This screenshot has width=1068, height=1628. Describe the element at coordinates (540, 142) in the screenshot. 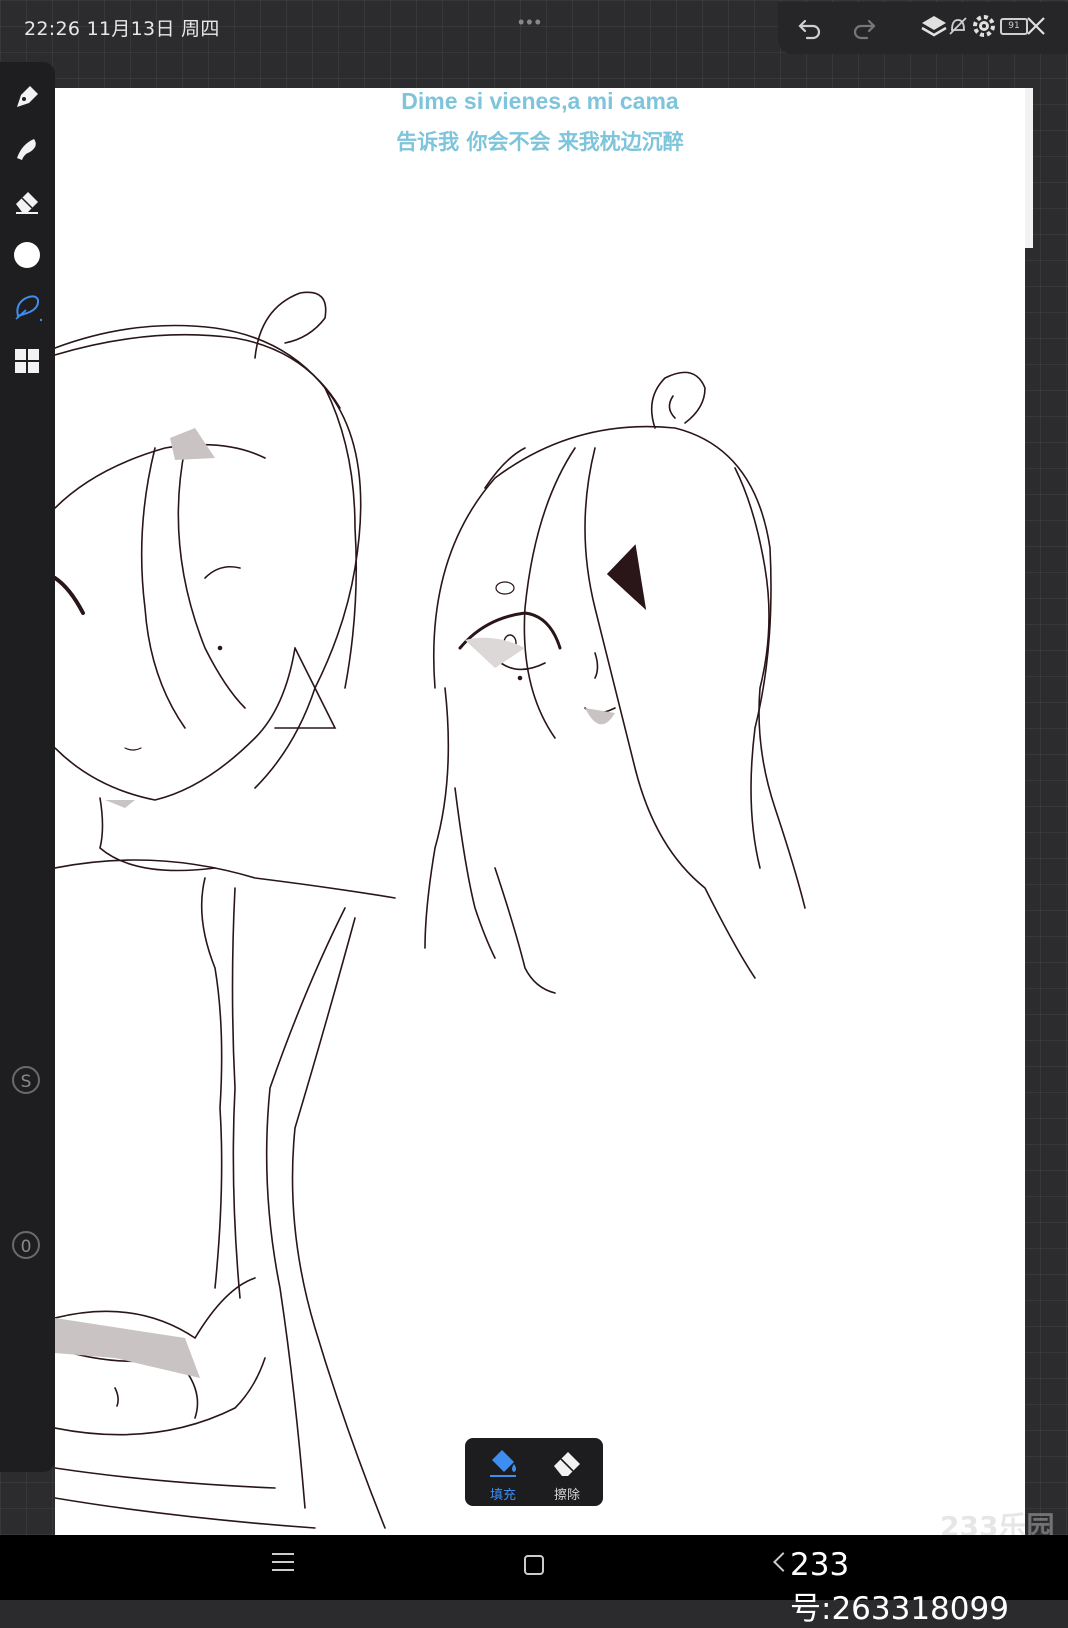

I see `lyric-line-chinese: 告诉我 你会不会 来我枕边沉醉` at that location.